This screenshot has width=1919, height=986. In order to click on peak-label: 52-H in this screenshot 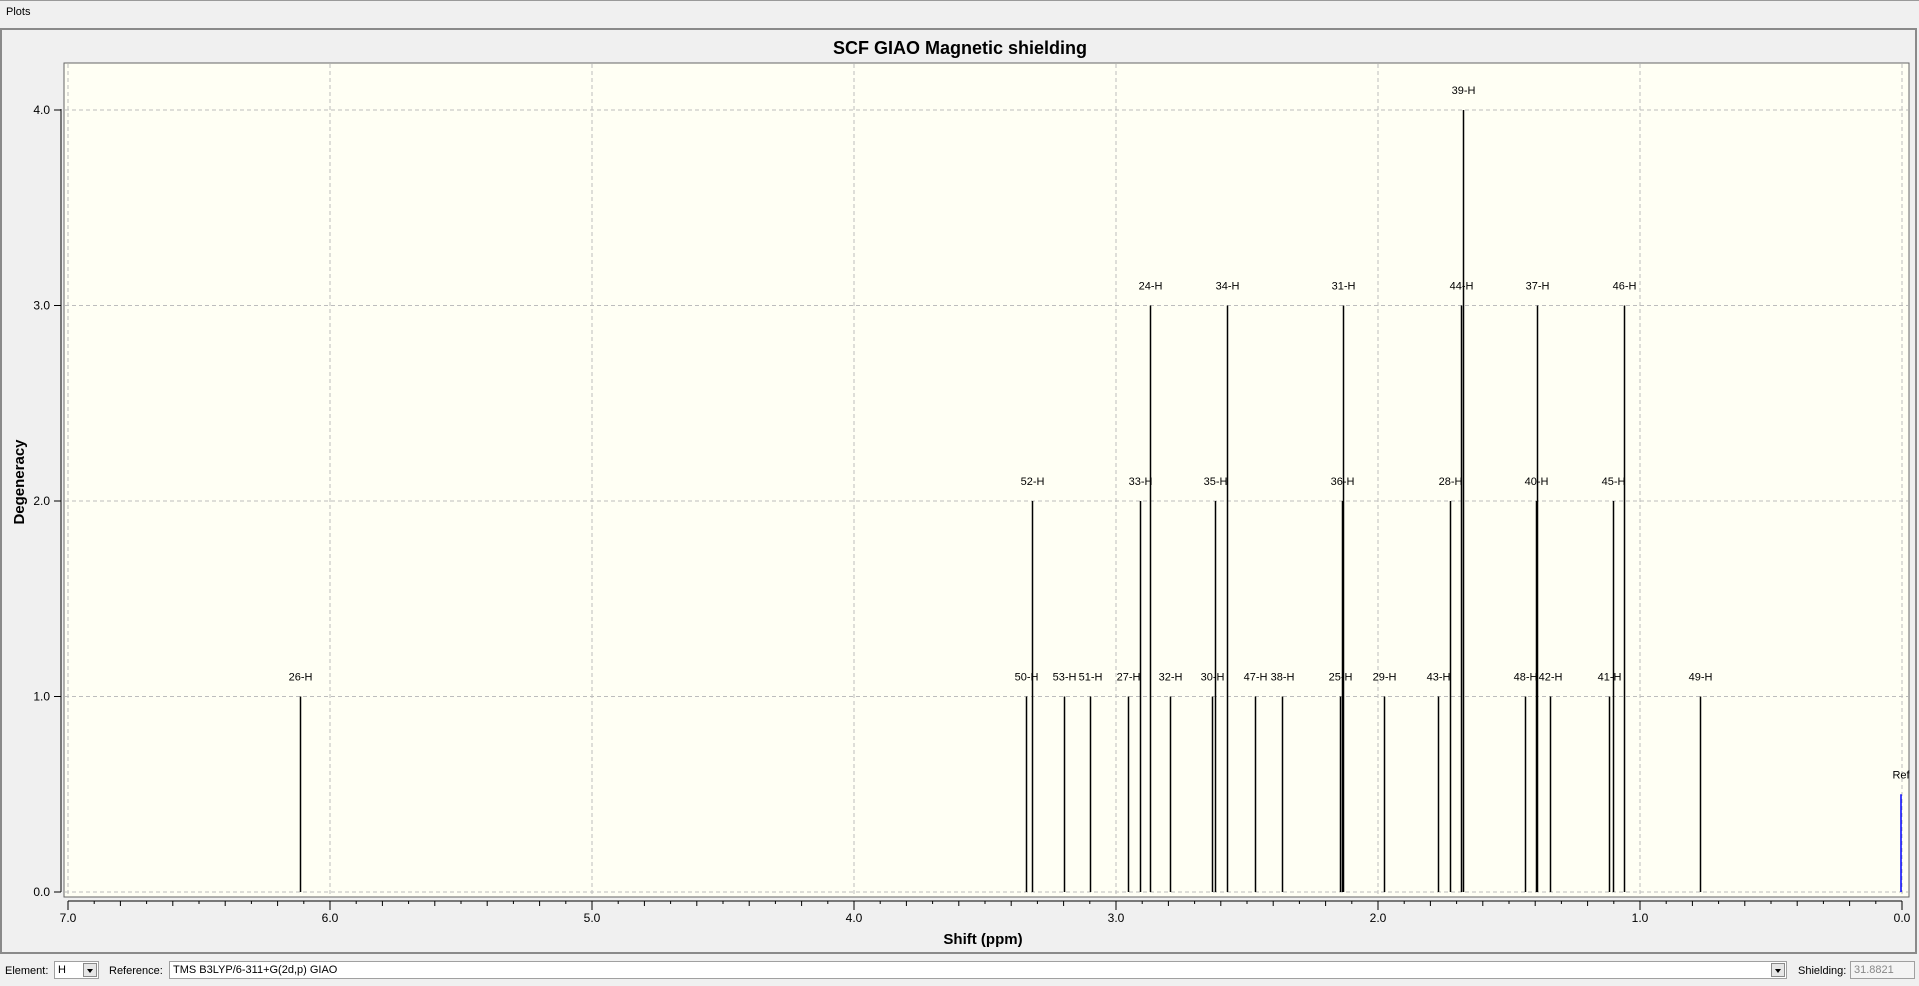, I will do `click(1033, 482)`.